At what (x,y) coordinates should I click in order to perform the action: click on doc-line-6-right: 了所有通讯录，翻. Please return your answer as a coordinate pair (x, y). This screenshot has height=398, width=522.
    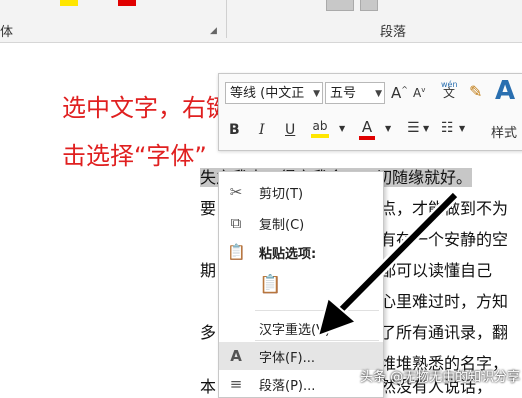
    Looking at the image, I should click on (444, 332).